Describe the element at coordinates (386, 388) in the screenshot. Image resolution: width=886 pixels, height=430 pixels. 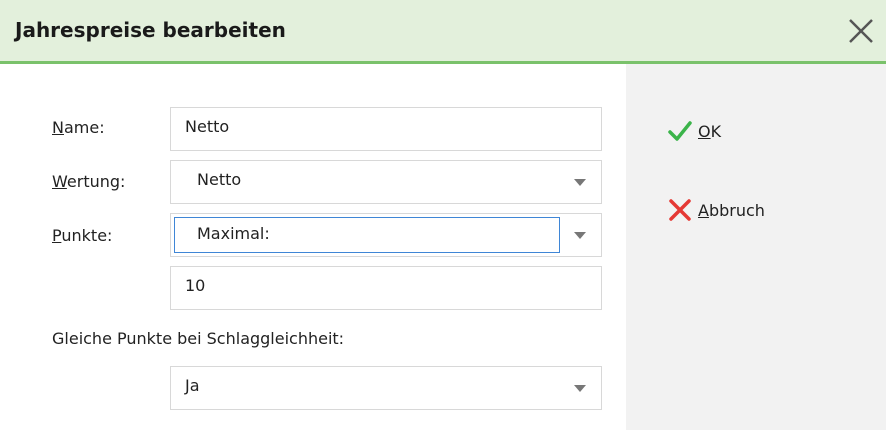
I see `gleiche-punkte-select: Ja` at that location.